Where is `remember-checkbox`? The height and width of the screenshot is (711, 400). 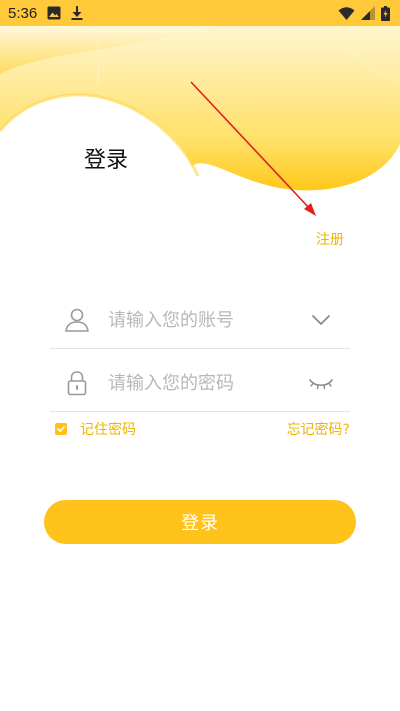 remember-checkbox is located at coordinates (61, 429).